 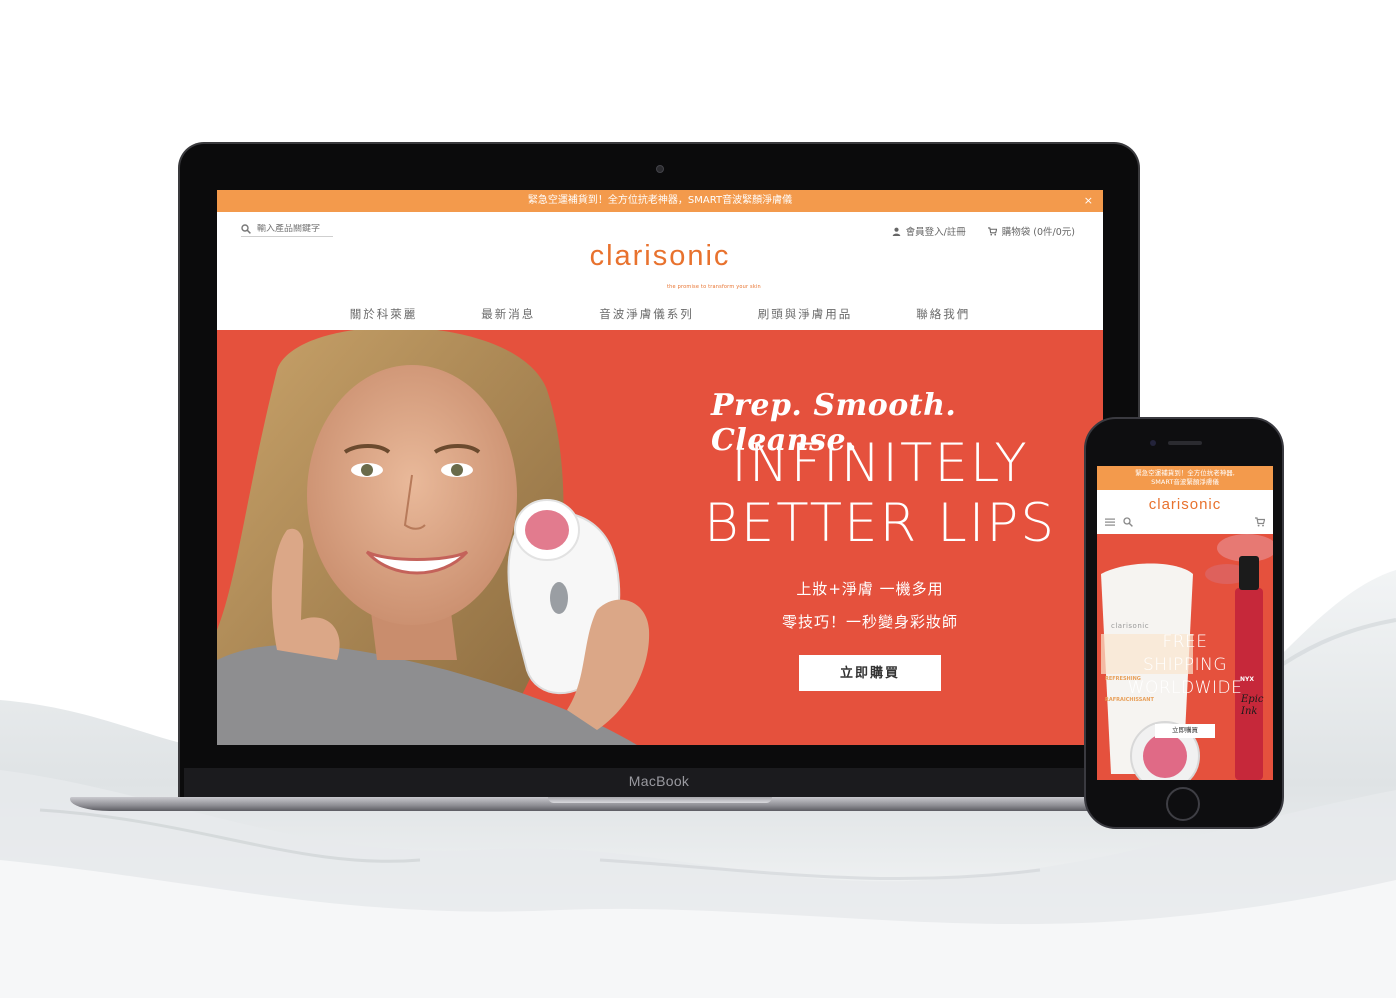 What do you see at coordinates (508, 314) in the screenshot?
I see `nav-item-news: 最新消息` at bounding box center [508, 314].